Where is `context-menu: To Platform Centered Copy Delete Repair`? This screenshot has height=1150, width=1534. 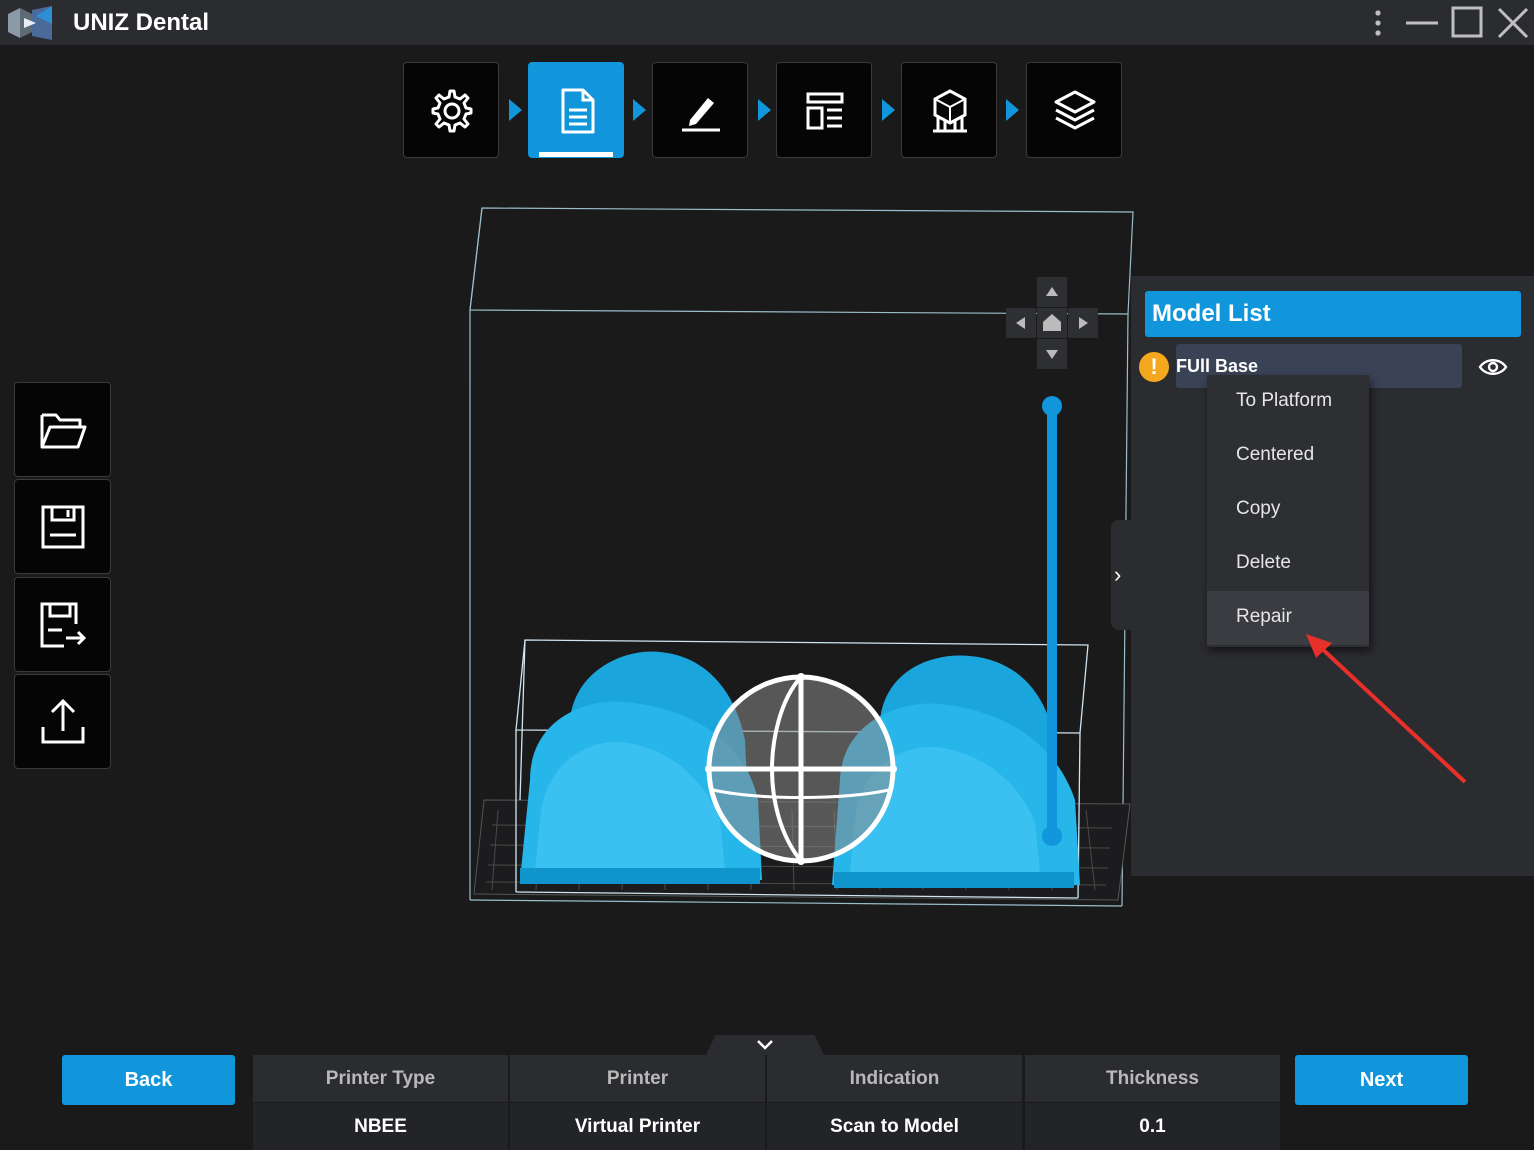
context-menu: To Platform Centered Copy Delete Repair is located at coordinates (1288, 511).